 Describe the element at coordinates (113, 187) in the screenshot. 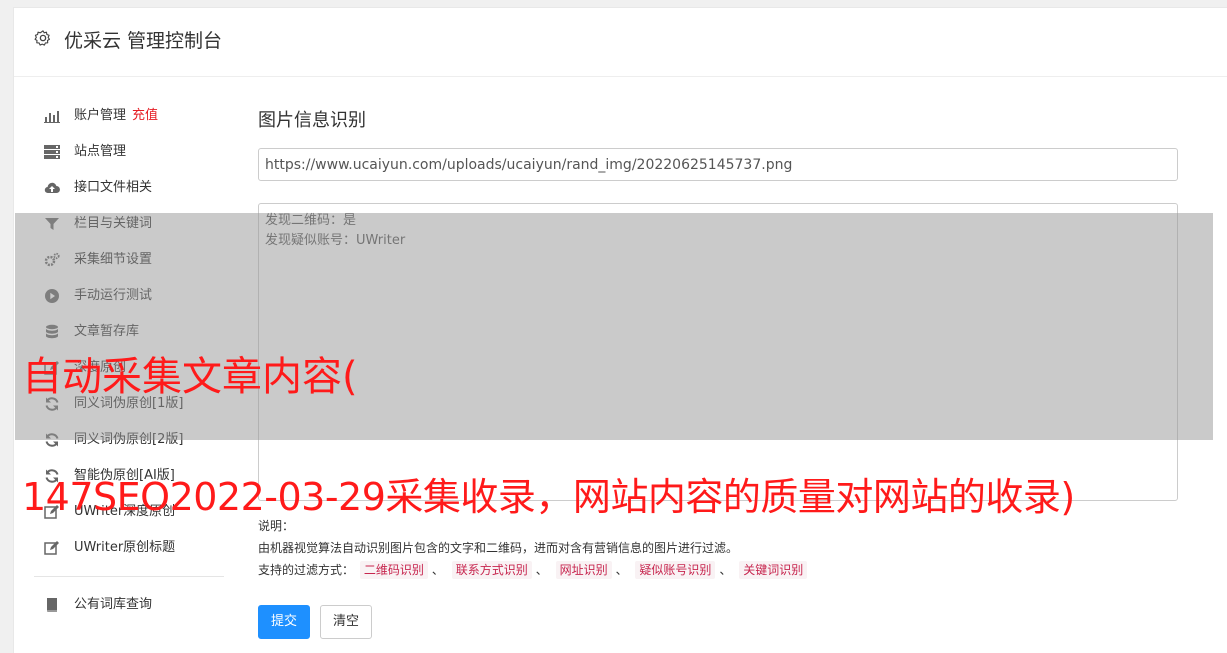

I see `sidebar-item-label: 接口文件相关` at that location.